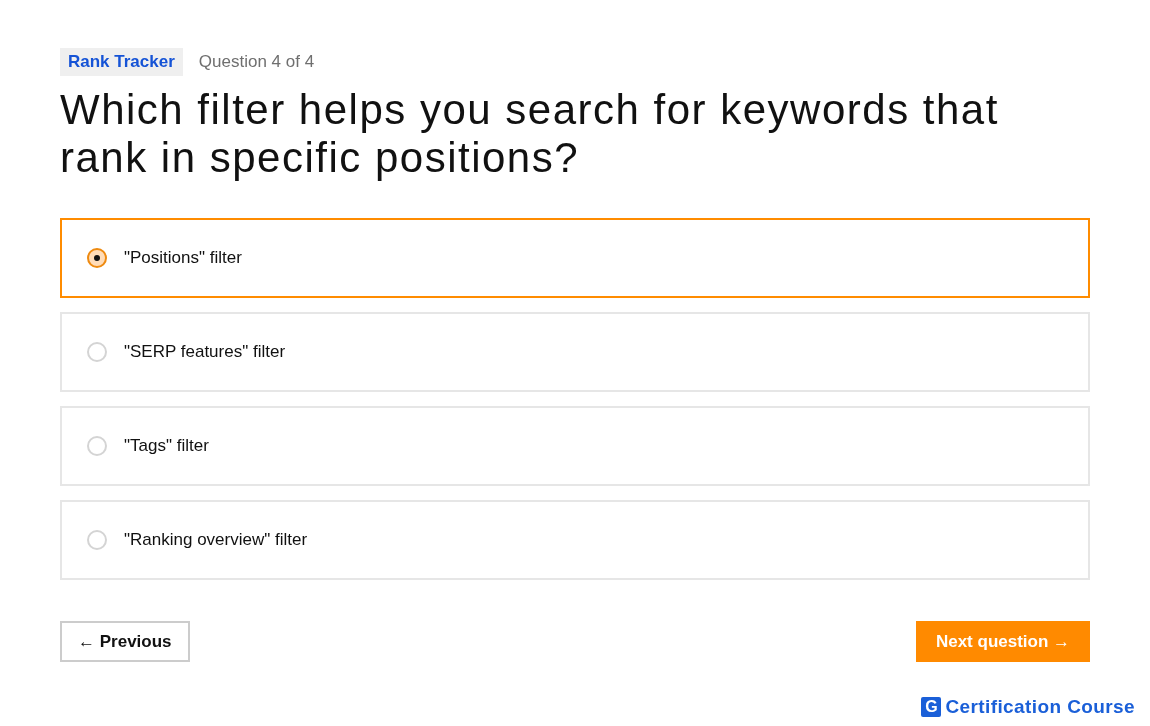 Image resolution: width=1150 pixels, height=726 pixels. What do you see at coordinates (121, 62) in the screenshot?
I see `category-tag: Rank Tracker` at bounding box center [121, 62].